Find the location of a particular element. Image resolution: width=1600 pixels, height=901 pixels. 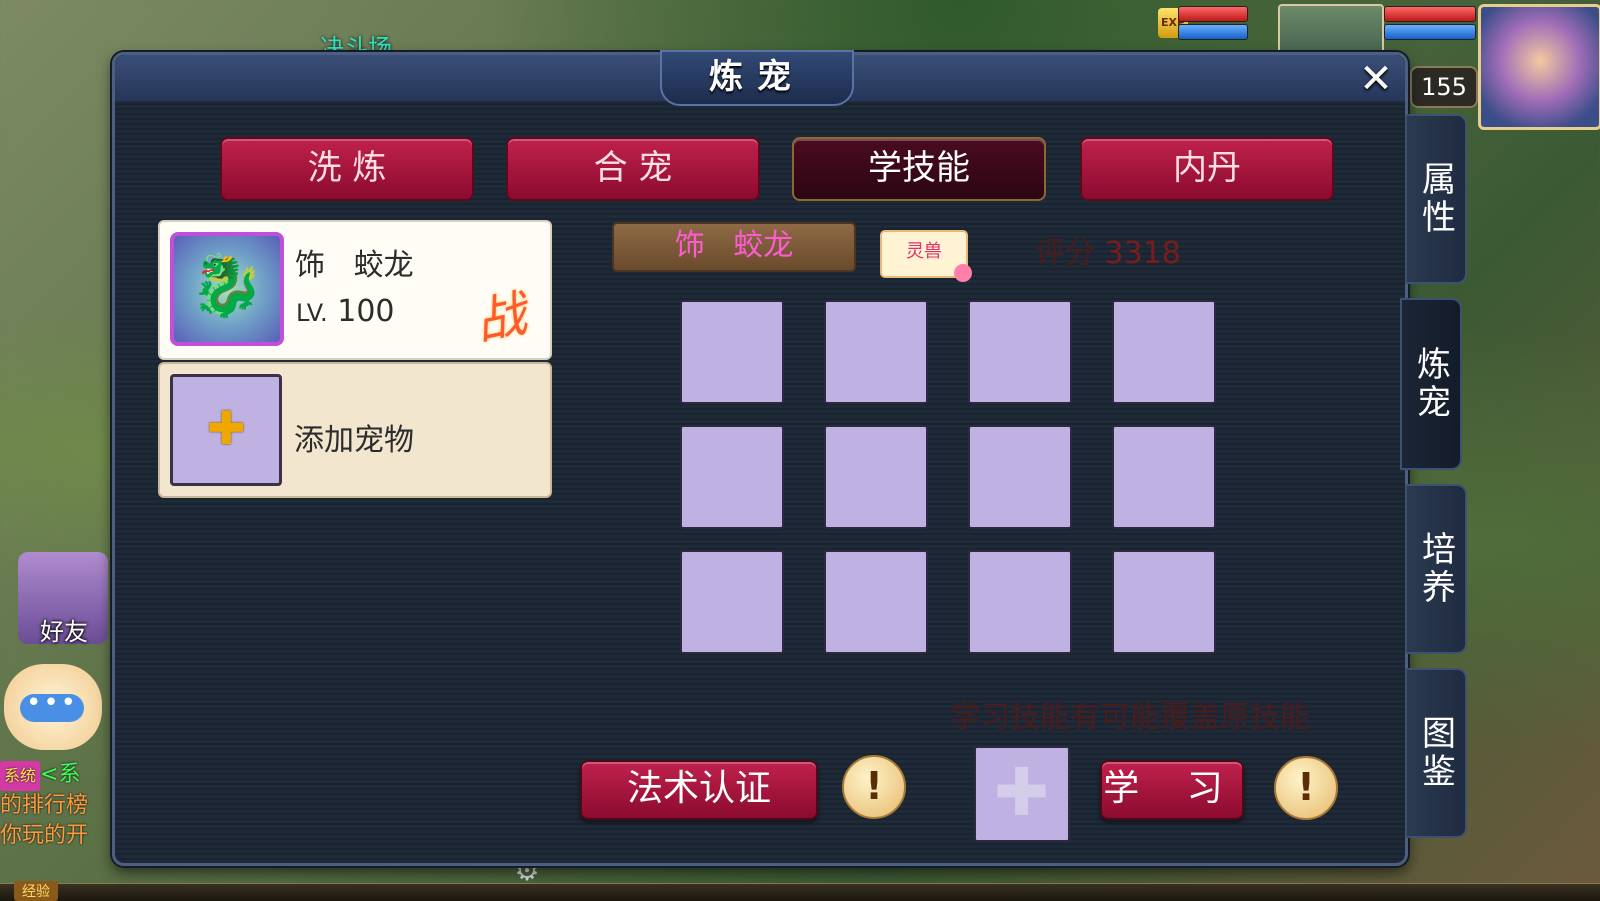

skill-overwrite-hint: 学习技能有可能覆盖原技能 is located at coordinates (1130, 717).